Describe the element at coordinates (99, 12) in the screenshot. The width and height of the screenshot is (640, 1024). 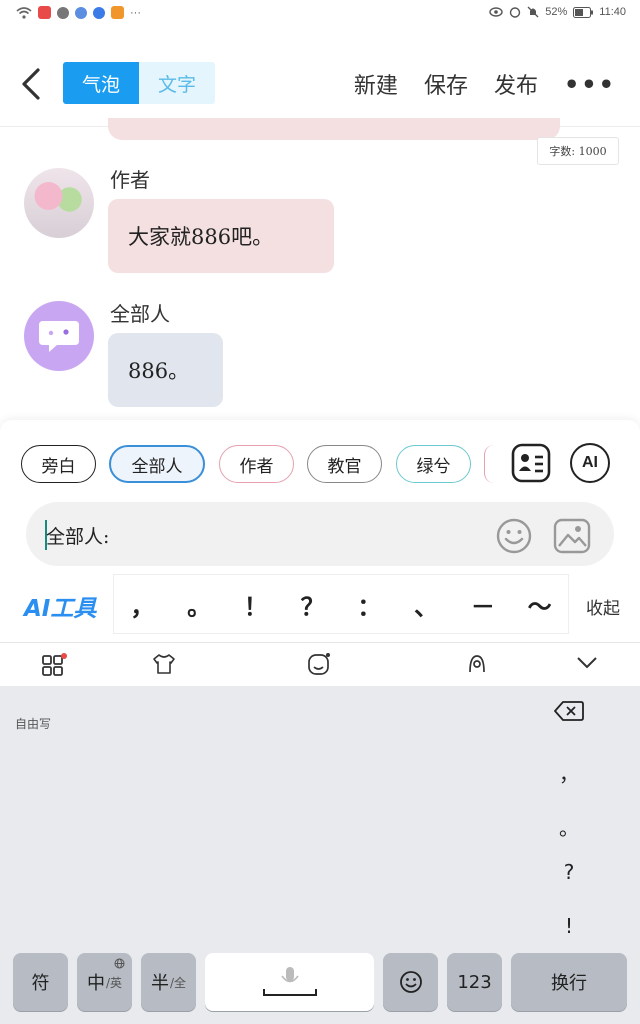
I see `browser-icon` at that location.